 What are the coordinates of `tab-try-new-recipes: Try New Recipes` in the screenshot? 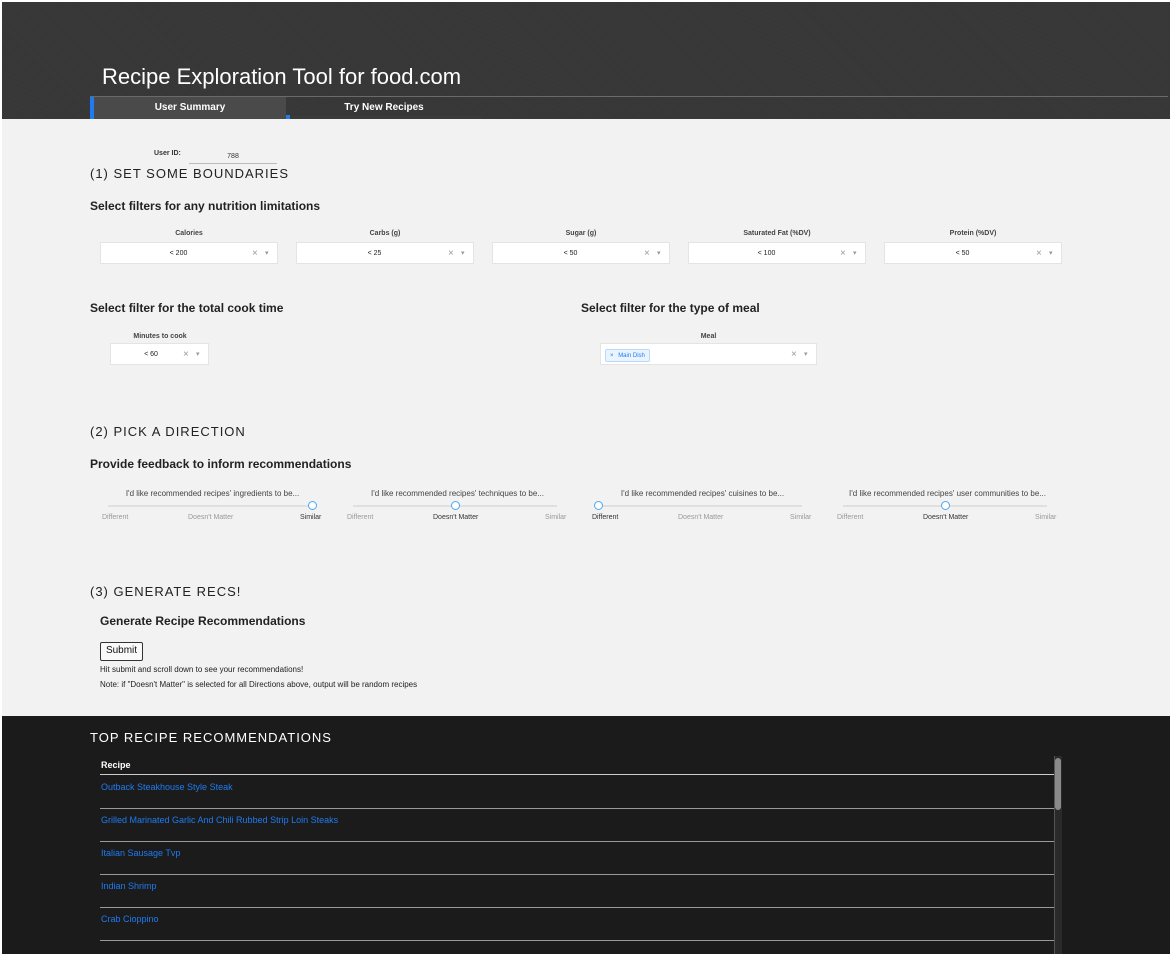 It's located at (384, 108).